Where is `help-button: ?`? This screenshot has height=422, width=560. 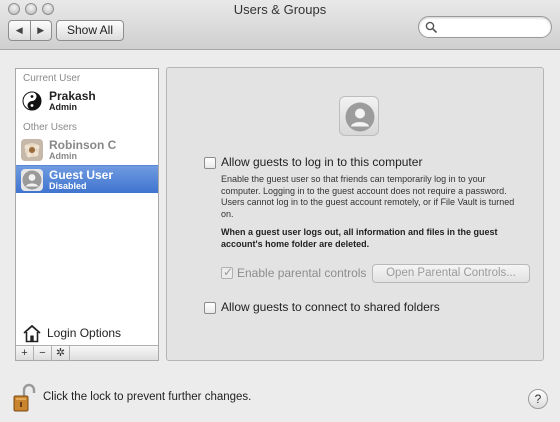 help-button: ? is located at coordinates (538, 399).